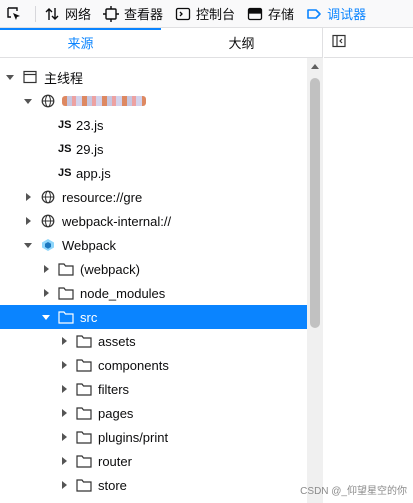 The height and width of the screenshot is (503, 413). I want to click on toggle-sidebar-icon, so click(339, 42).